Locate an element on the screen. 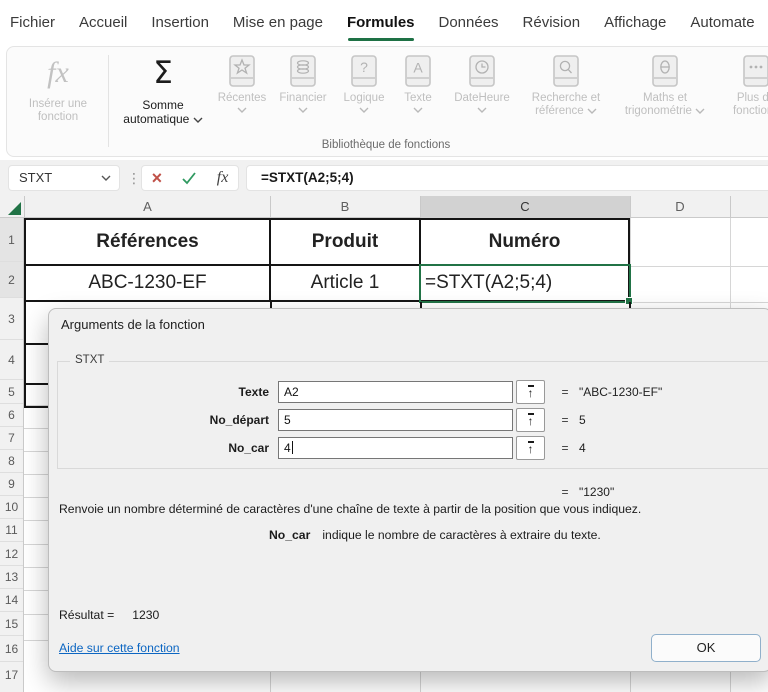  range-picker-button-no-car: ↑ is located at coordinates (530, 448).